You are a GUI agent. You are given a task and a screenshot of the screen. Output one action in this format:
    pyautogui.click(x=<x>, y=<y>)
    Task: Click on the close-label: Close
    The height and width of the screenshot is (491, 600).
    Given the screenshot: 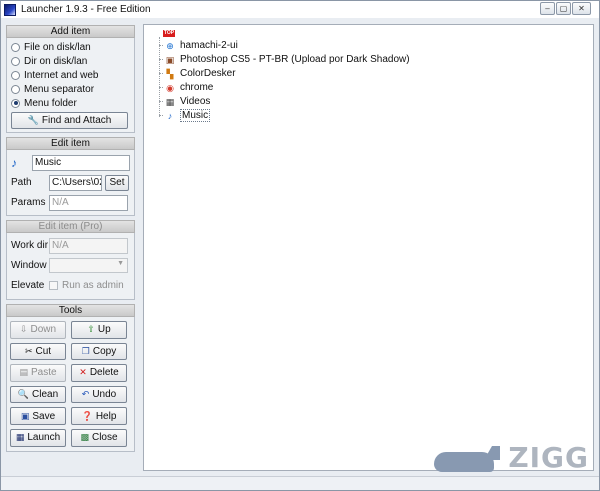 What is the action you would take?
    pyautogui.click(x=104, y=438)
    